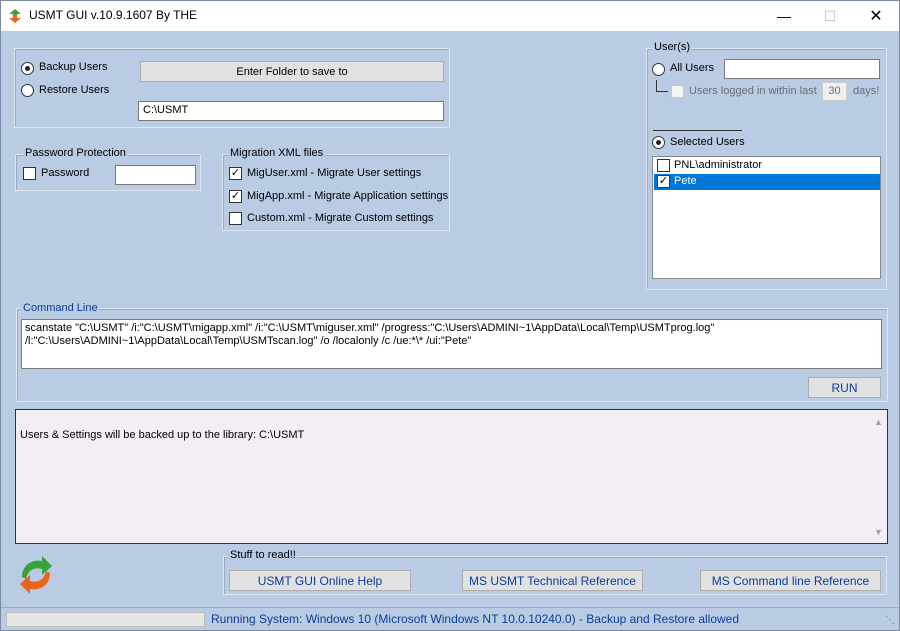  I want to click on links-group-label: Stuff to read!!, so click(263, 555).